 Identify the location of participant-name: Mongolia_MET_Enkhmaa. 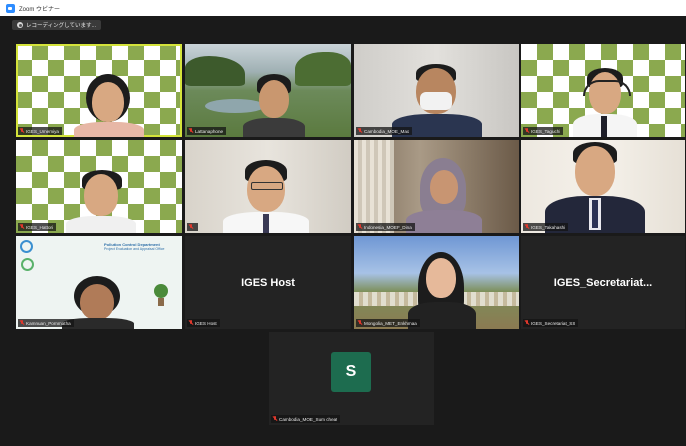
(390, 323).